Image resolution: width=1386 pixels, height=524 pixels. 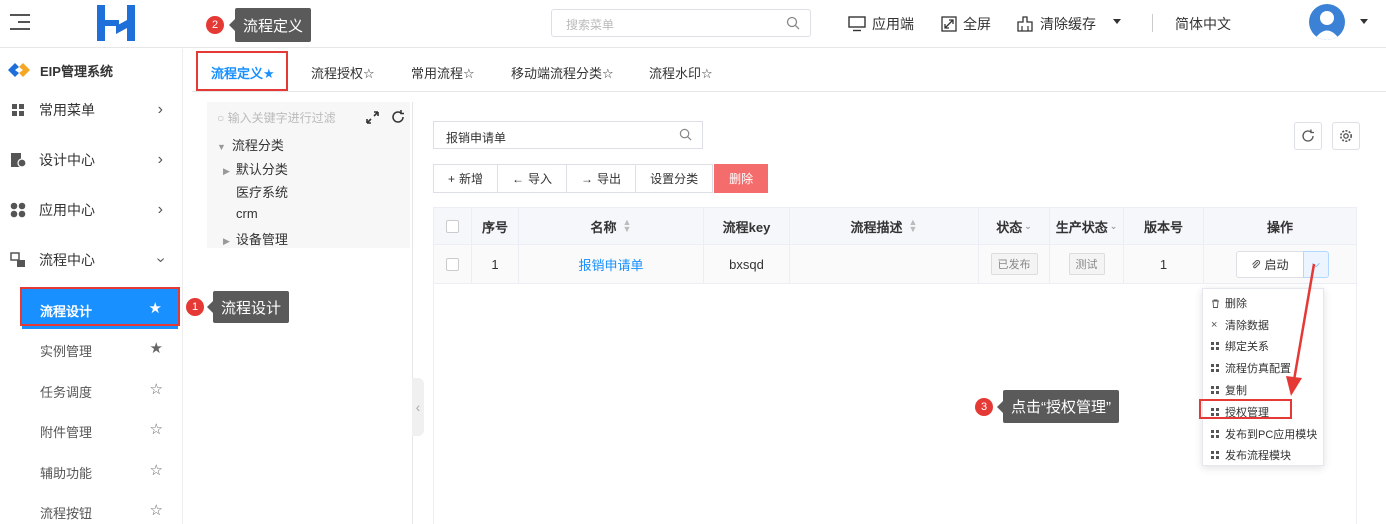 I want to click on cell-key: bxsqd, so click(x=747, y=264).